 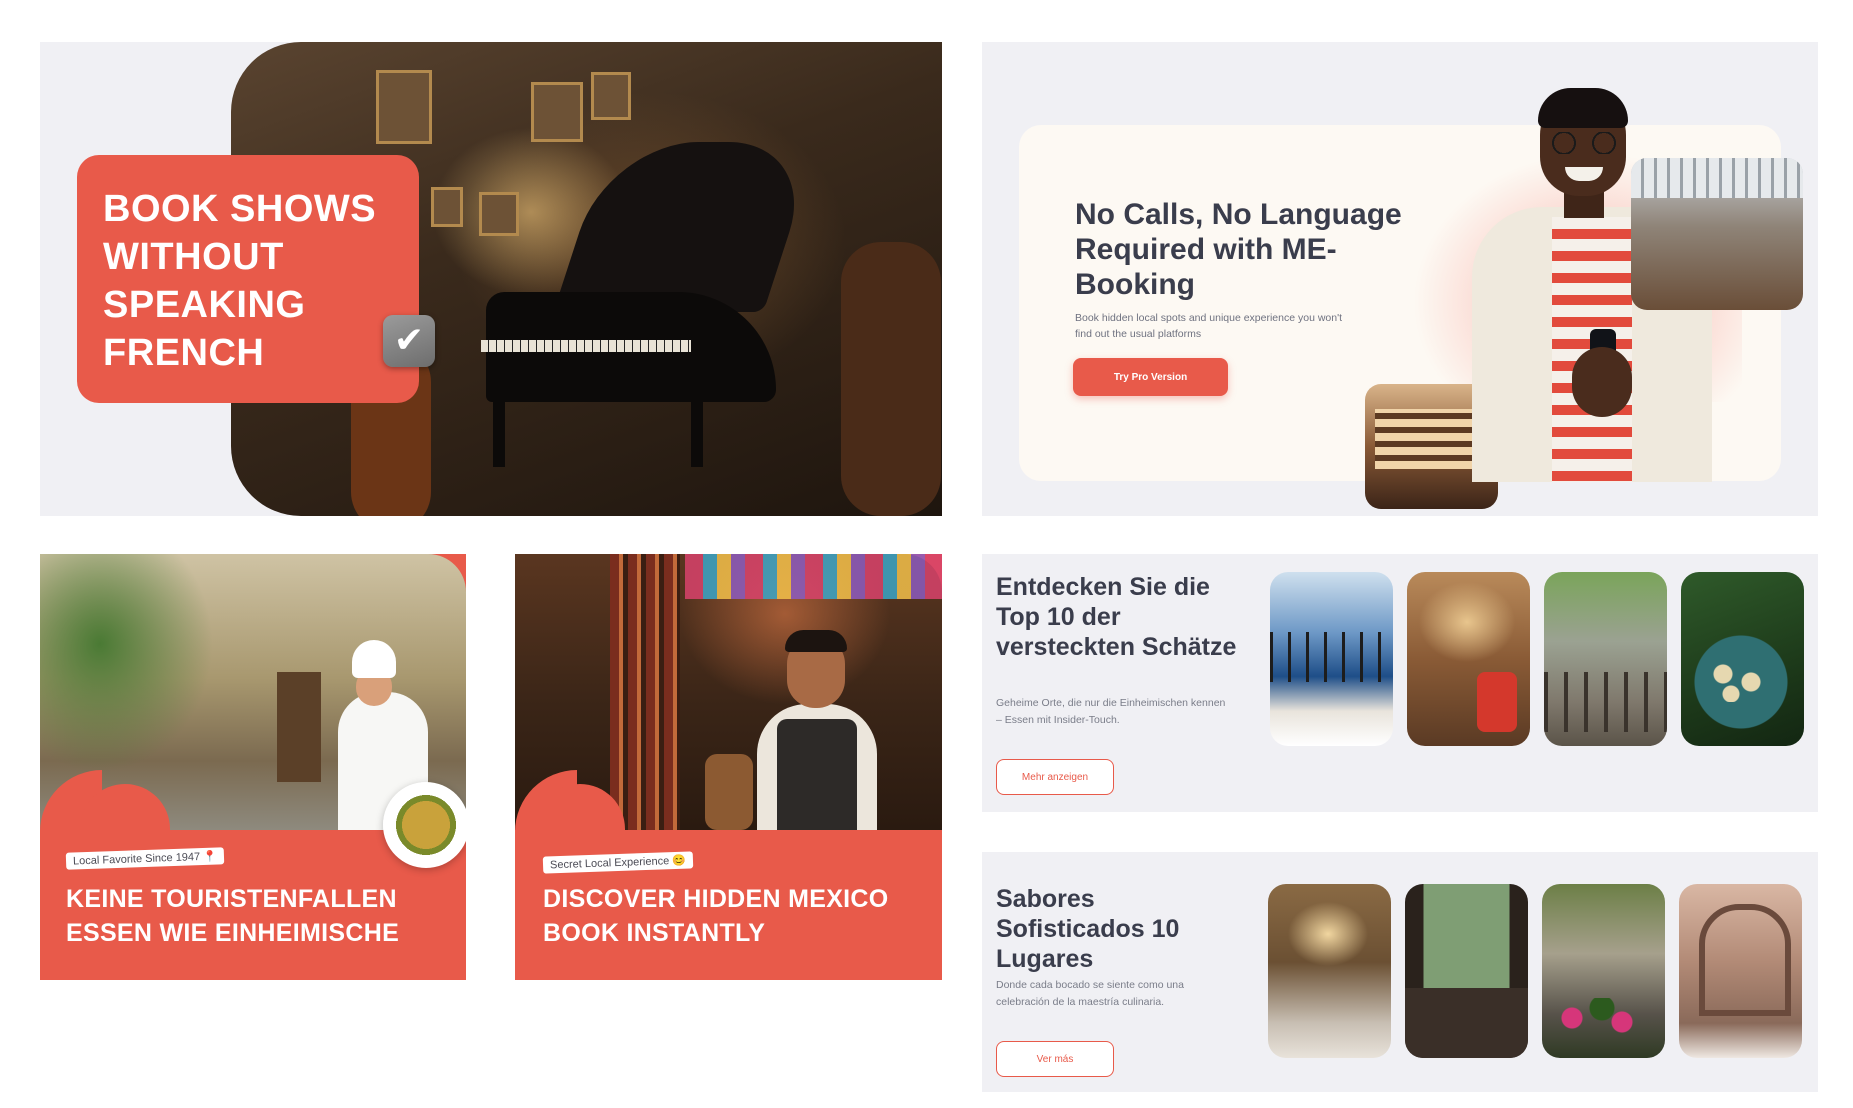 I want to click on wooden-door, so click(x=299, y=727).